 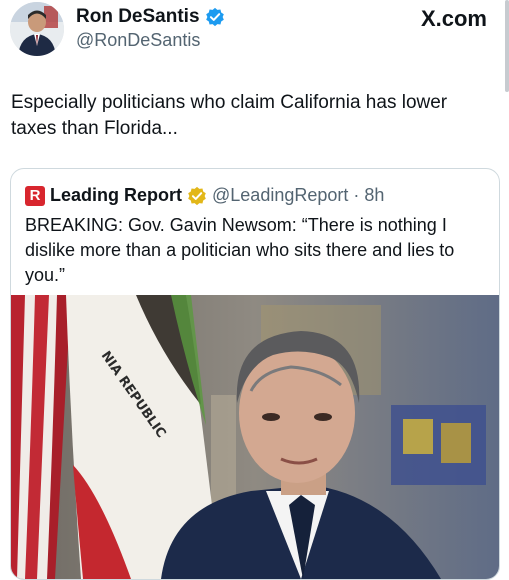 I want to click on verified-blue-badge-icon, so click(x=214, y=17).